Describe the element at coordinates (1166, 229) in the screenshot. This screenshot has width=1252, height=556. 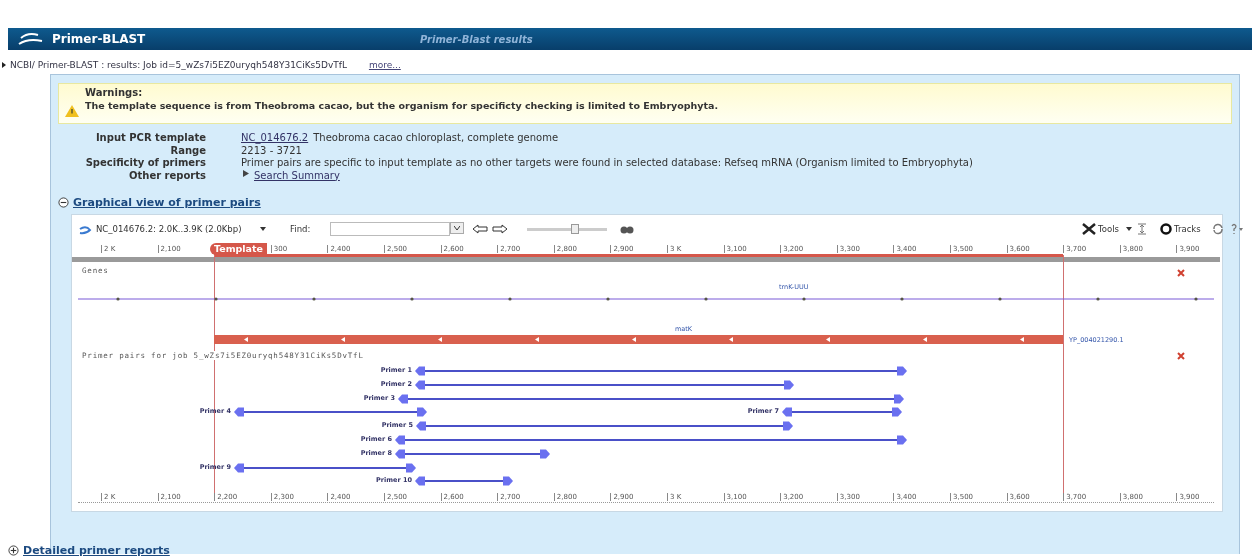
I see `circle-icon` at that location.